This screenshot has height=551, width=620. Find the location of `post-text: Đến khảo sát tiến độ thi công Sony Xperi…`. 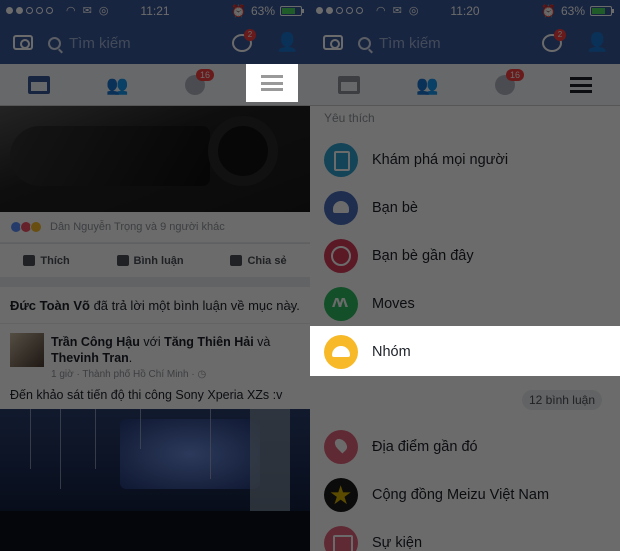

post-text: Đến khảo sát tiến độ thi công Sony Xperi… is located at coordinates (146, 395).